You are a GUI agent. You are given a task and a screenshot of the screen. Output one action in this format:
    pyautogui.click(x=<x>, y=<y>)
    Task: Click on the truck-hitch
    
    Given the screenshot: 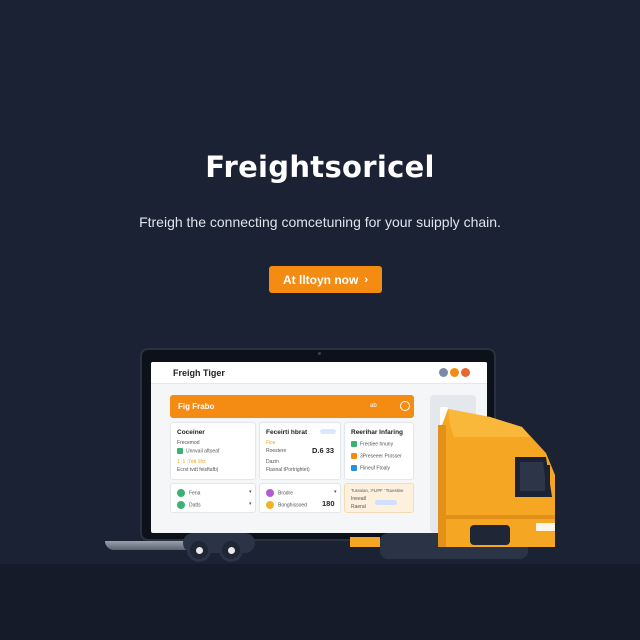 What is the action you would take?
    pyautogui.click(x=365, y=542)
    